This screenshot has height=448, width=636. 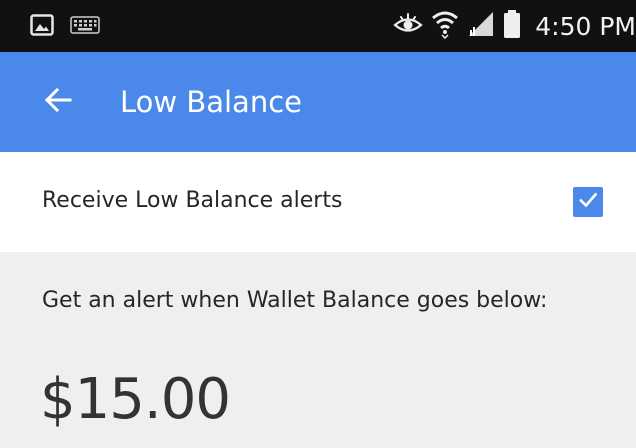 What do you see at coordinates (585, 26) in the screenshot?
I see `status-time: 4:50 PM` at bounding box center [585, 26].